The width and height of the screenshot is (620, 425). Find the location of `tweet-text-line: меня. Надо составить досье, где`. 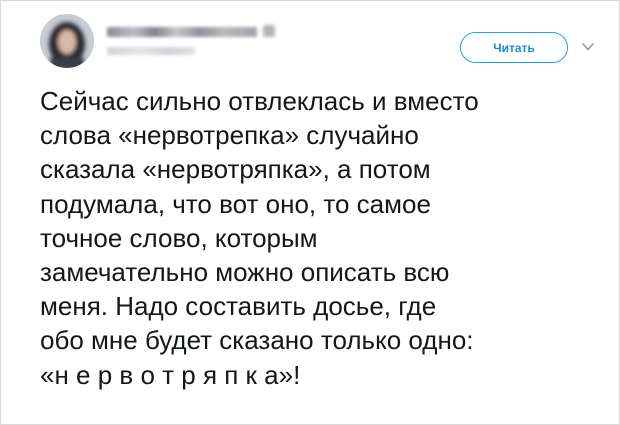

tweet-text-line: меня. Надо составить досье, где is located at coordinates (238, 306).